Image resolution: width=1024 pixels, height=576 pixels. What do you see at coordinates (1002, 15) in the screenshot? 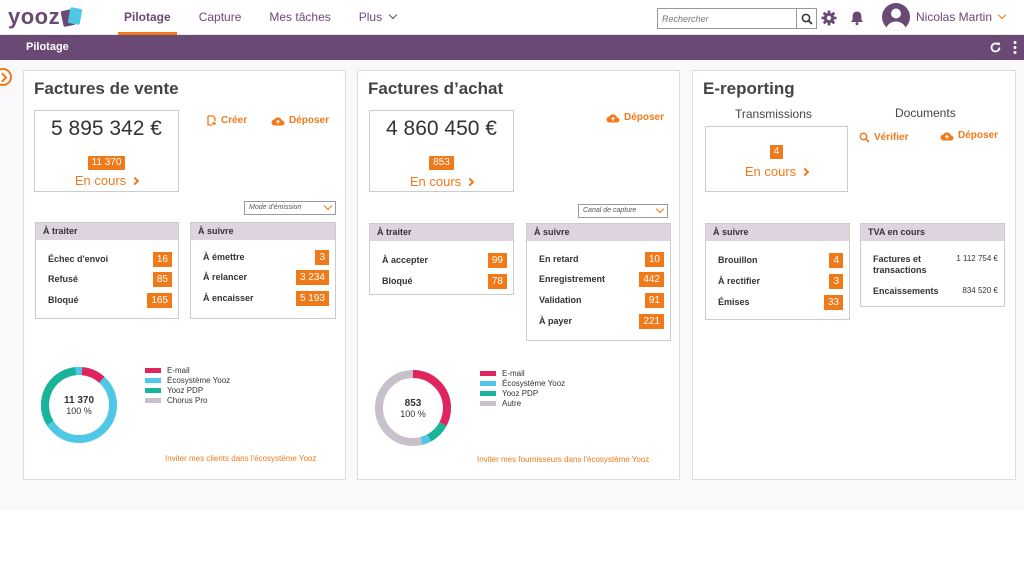
I see `chevron-down-icon` at bounding box center [1002, 15].